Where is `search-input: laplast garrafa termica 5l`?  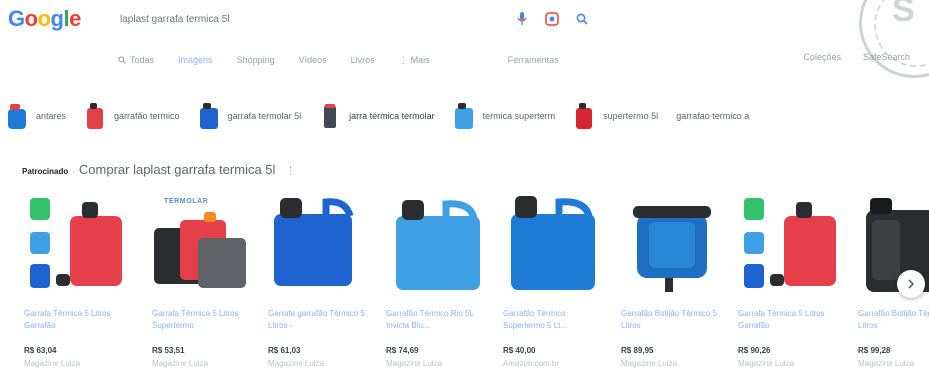 search-input: laplast garrafa termica 5l is located at coordinates (300, 19).